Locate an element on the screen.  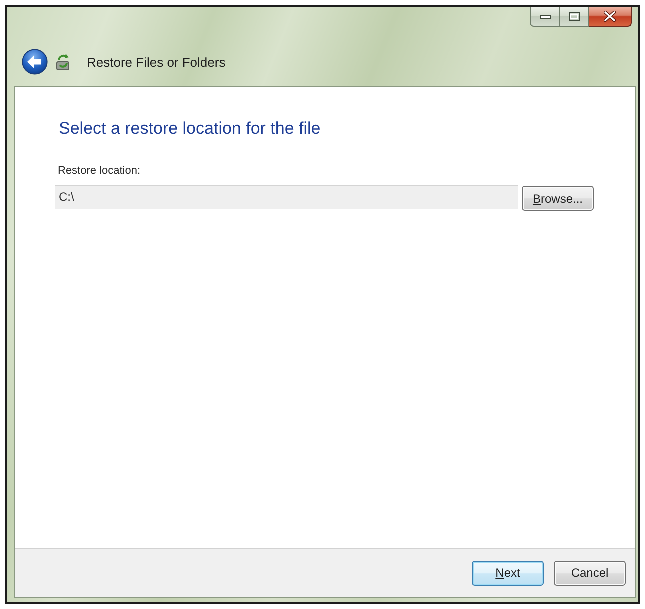
close-icon is located at coordinates (610, 16).